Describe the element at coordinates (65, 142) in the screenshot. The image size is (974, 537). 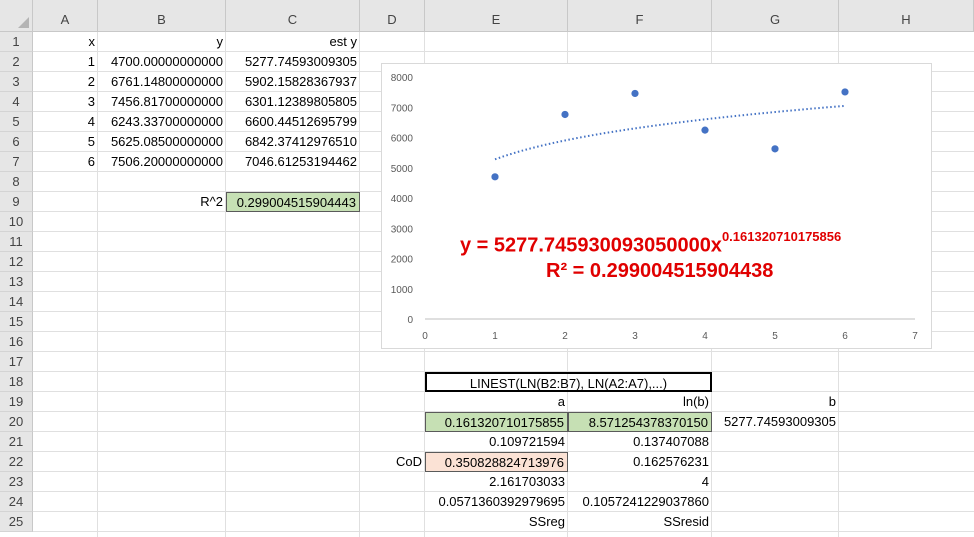
I see `cell-a6: 5` at that location.